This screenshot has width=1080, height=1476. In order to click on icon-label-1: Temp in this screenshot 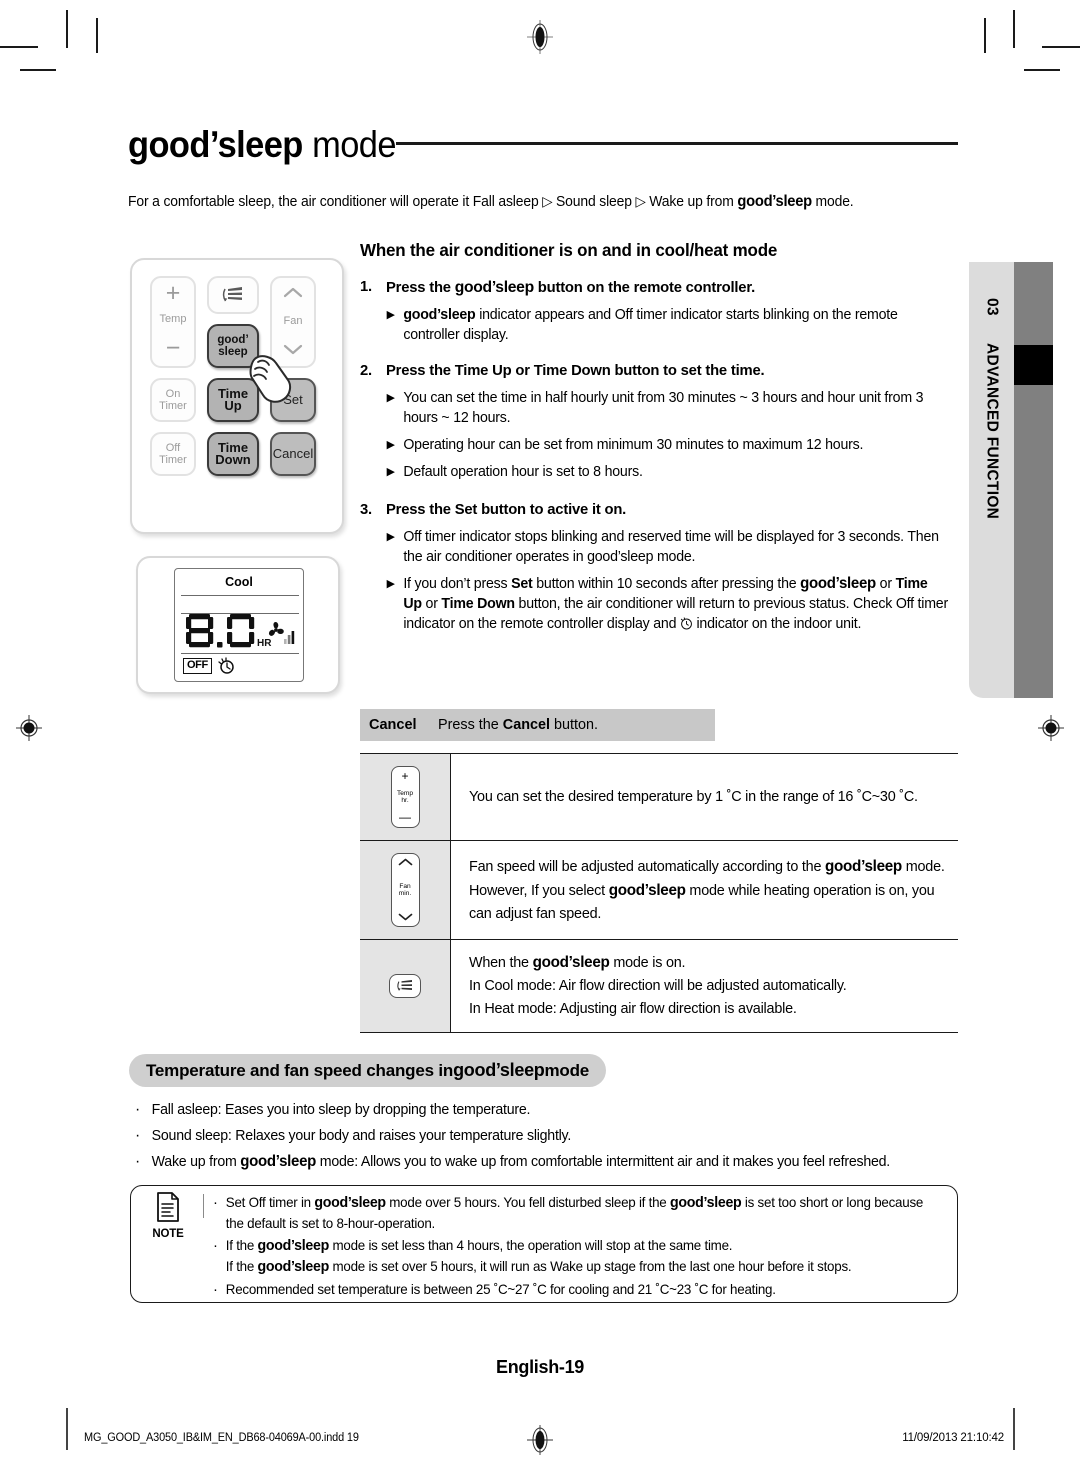, I will do `click(405, 793)`.